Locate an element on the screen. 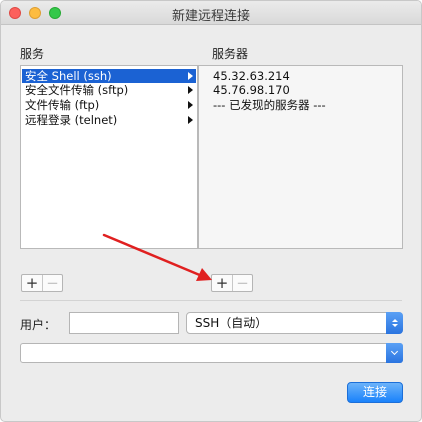 Image resolution: width=422 pixels, height=422 pixels. service-item-ssh: 安全 Shell (ssh) is located at coordinates (109, 76).